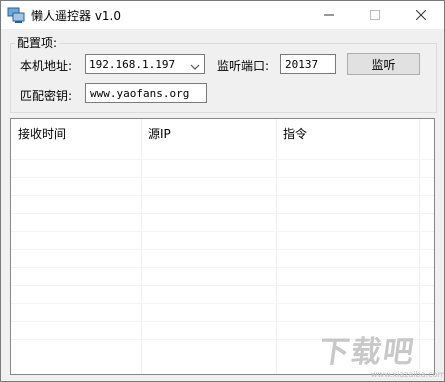 This screenshot has height=382, width=445. Describe the element at coordinates (16, 15) in the screenshot. I see `computer-network-icon` at that location.